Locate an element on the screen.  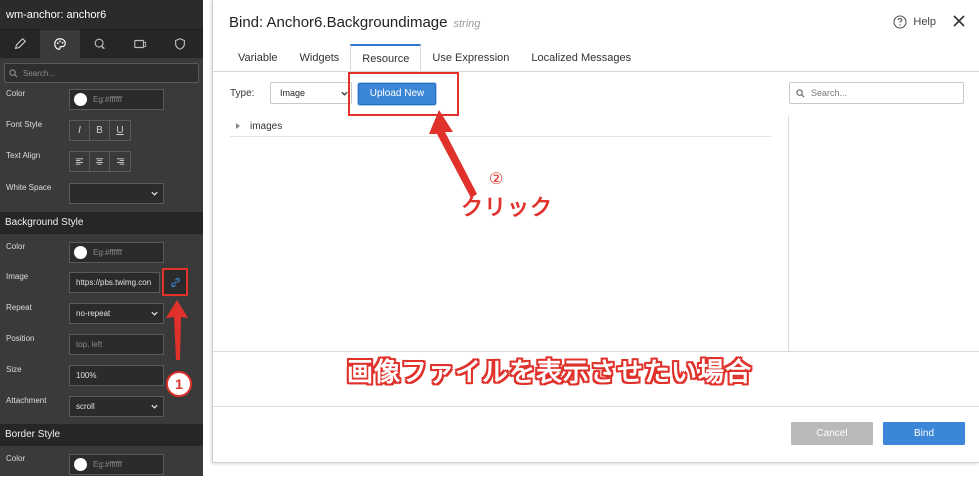
preview-divider is located at coordinates (788, 233).